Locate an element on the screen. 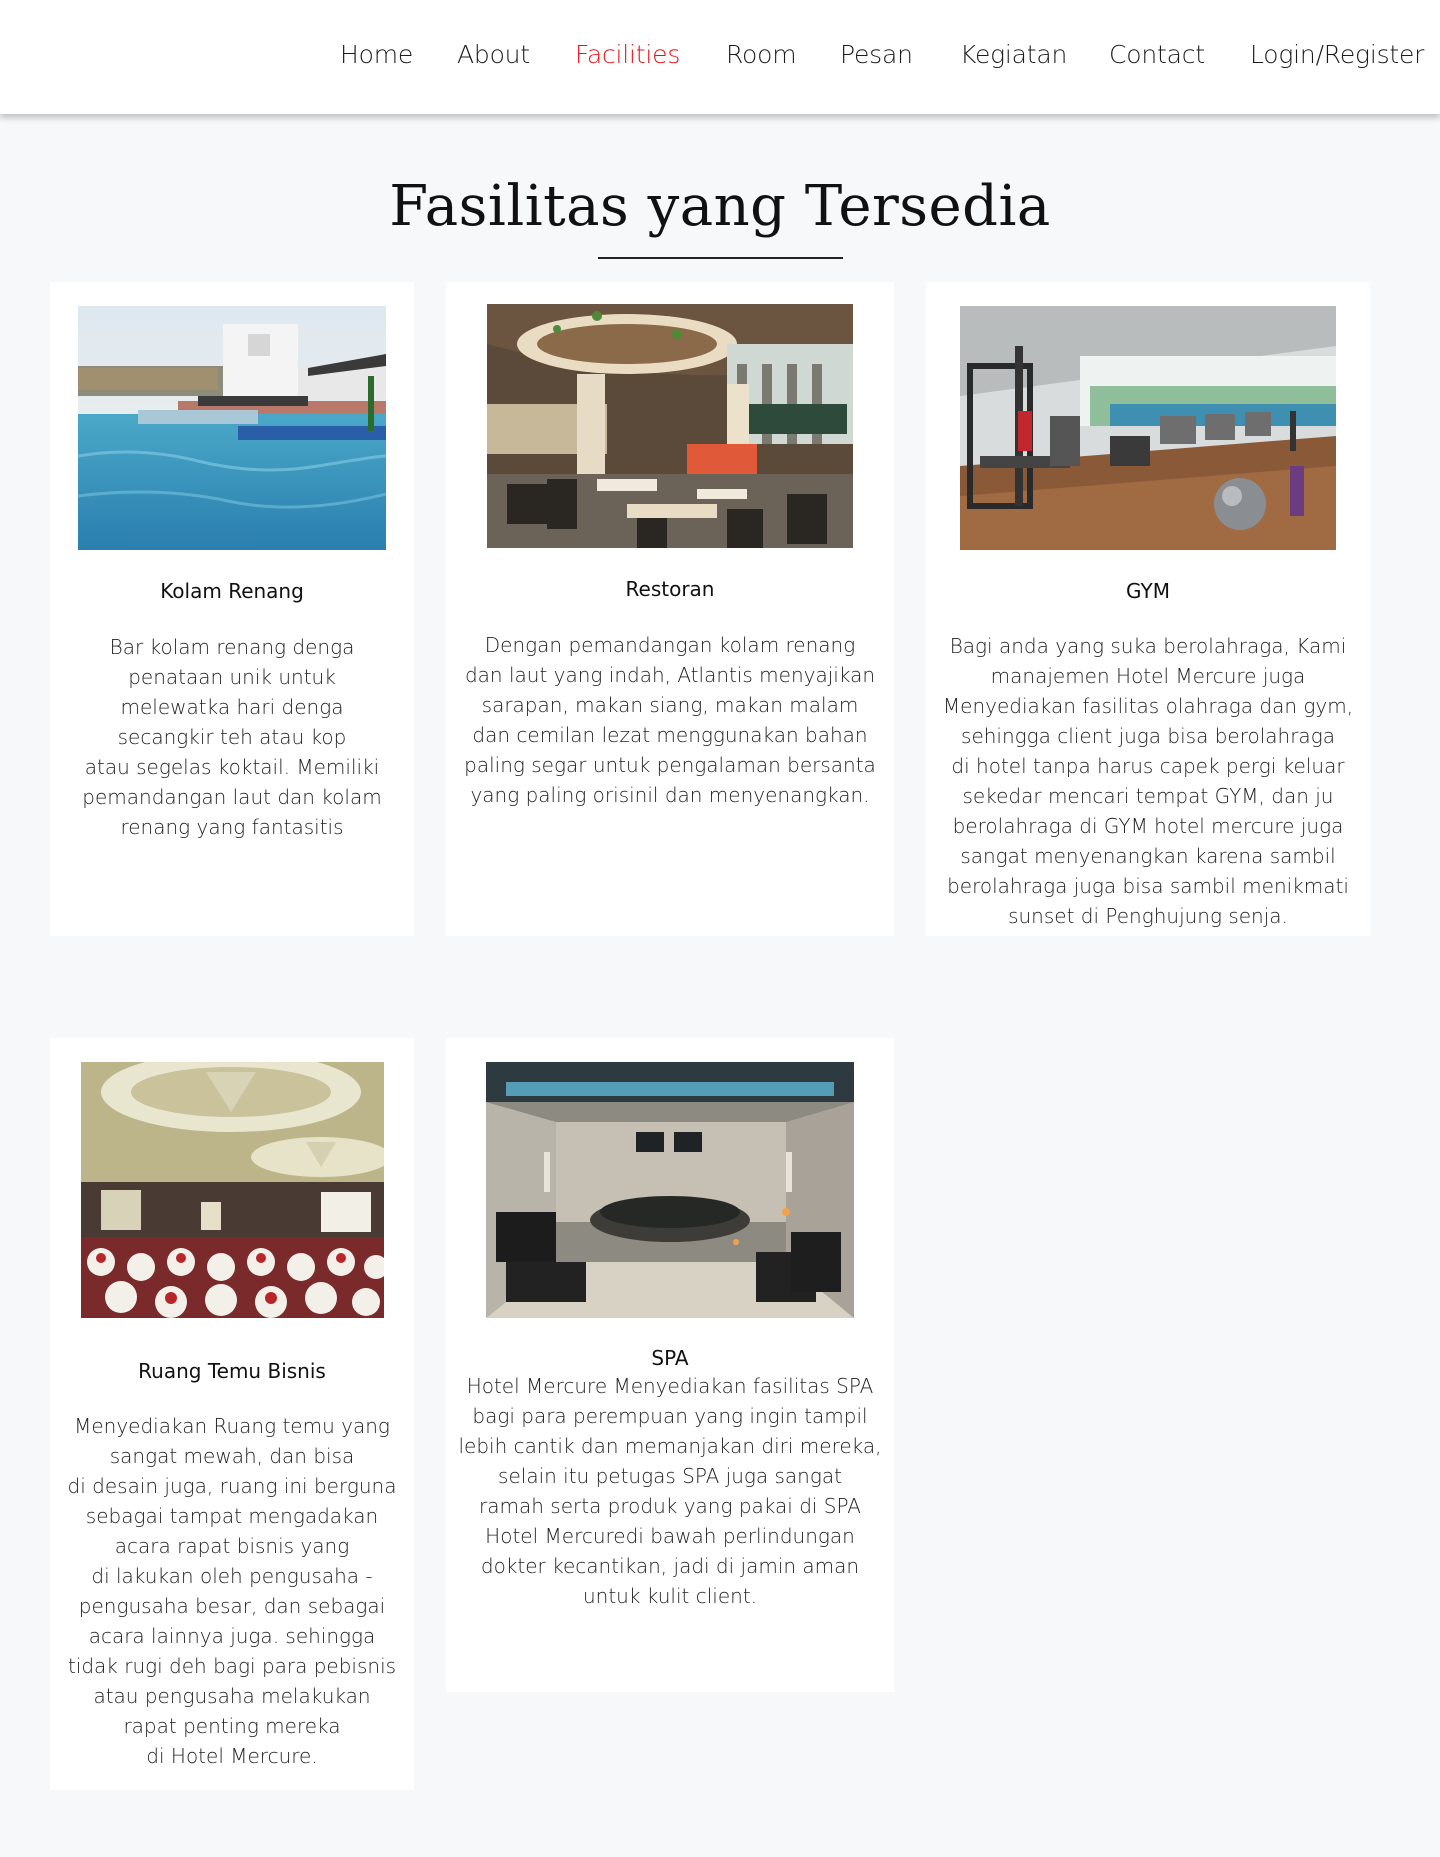 The height and width of the screenshot is (1857, 1440). rooftop-pool-photo is located at coordinates (232, 428).